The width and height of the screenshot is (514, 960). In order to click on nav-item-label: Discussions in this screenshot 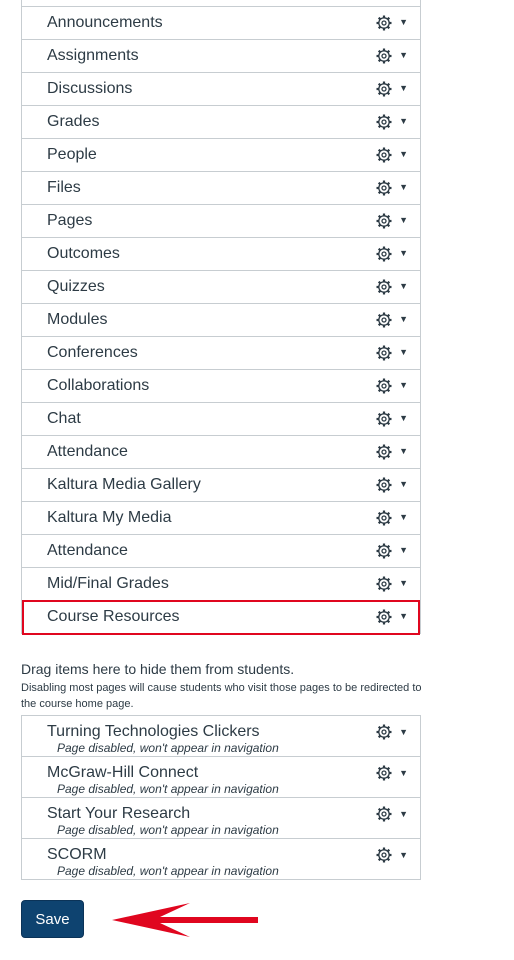, I will do `click(90, 88)`.